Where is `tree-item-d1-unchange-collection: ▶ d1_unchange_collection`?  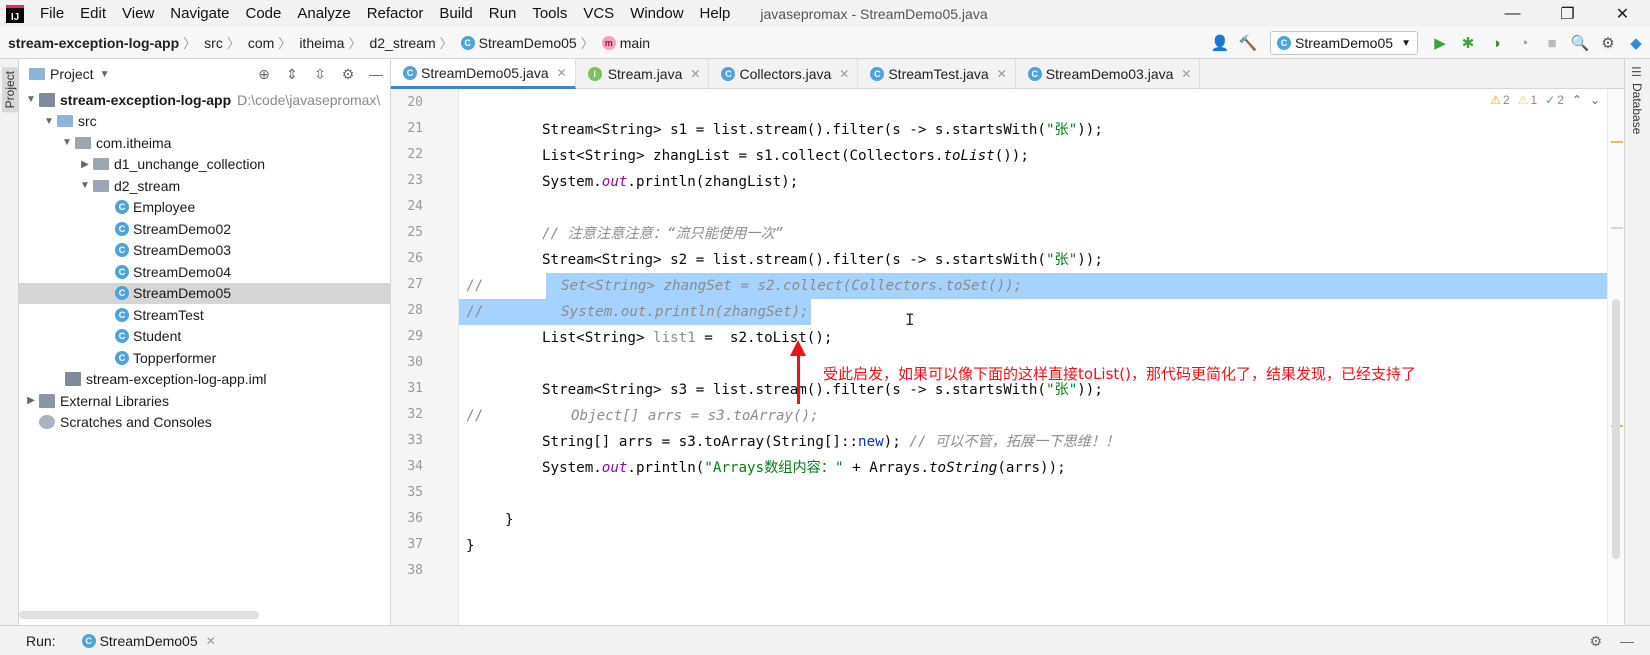
tree-item-d1-unchange-collection: ▶ d1_unchange_collection is located at coordinates (204, 165).